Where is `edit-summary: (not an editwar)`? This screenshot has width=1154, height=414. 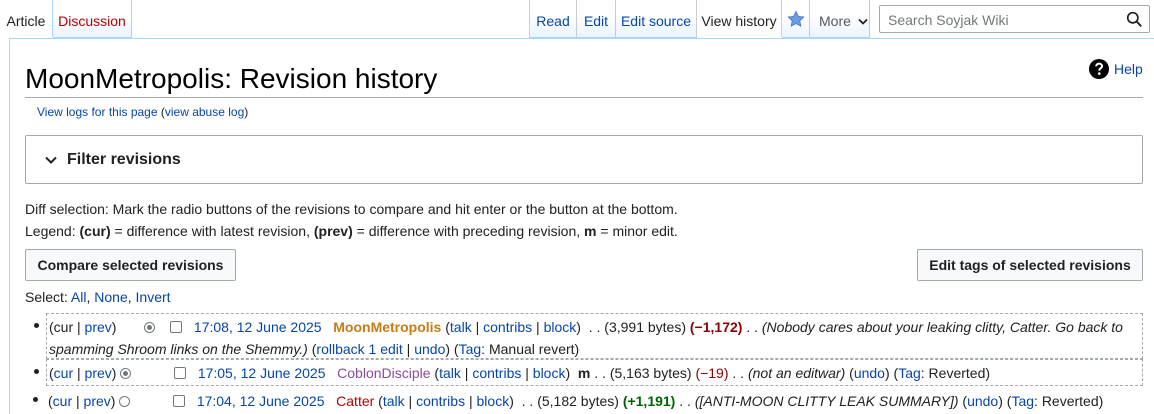
edit-summary: (not an editwar) is located at coordinates (796, 373).